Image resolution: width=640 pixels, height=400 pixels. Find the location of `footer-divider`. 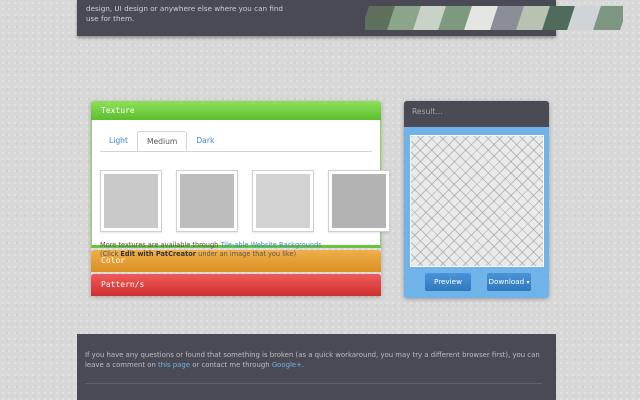

footer-divider is located at coordinates (313, 383).